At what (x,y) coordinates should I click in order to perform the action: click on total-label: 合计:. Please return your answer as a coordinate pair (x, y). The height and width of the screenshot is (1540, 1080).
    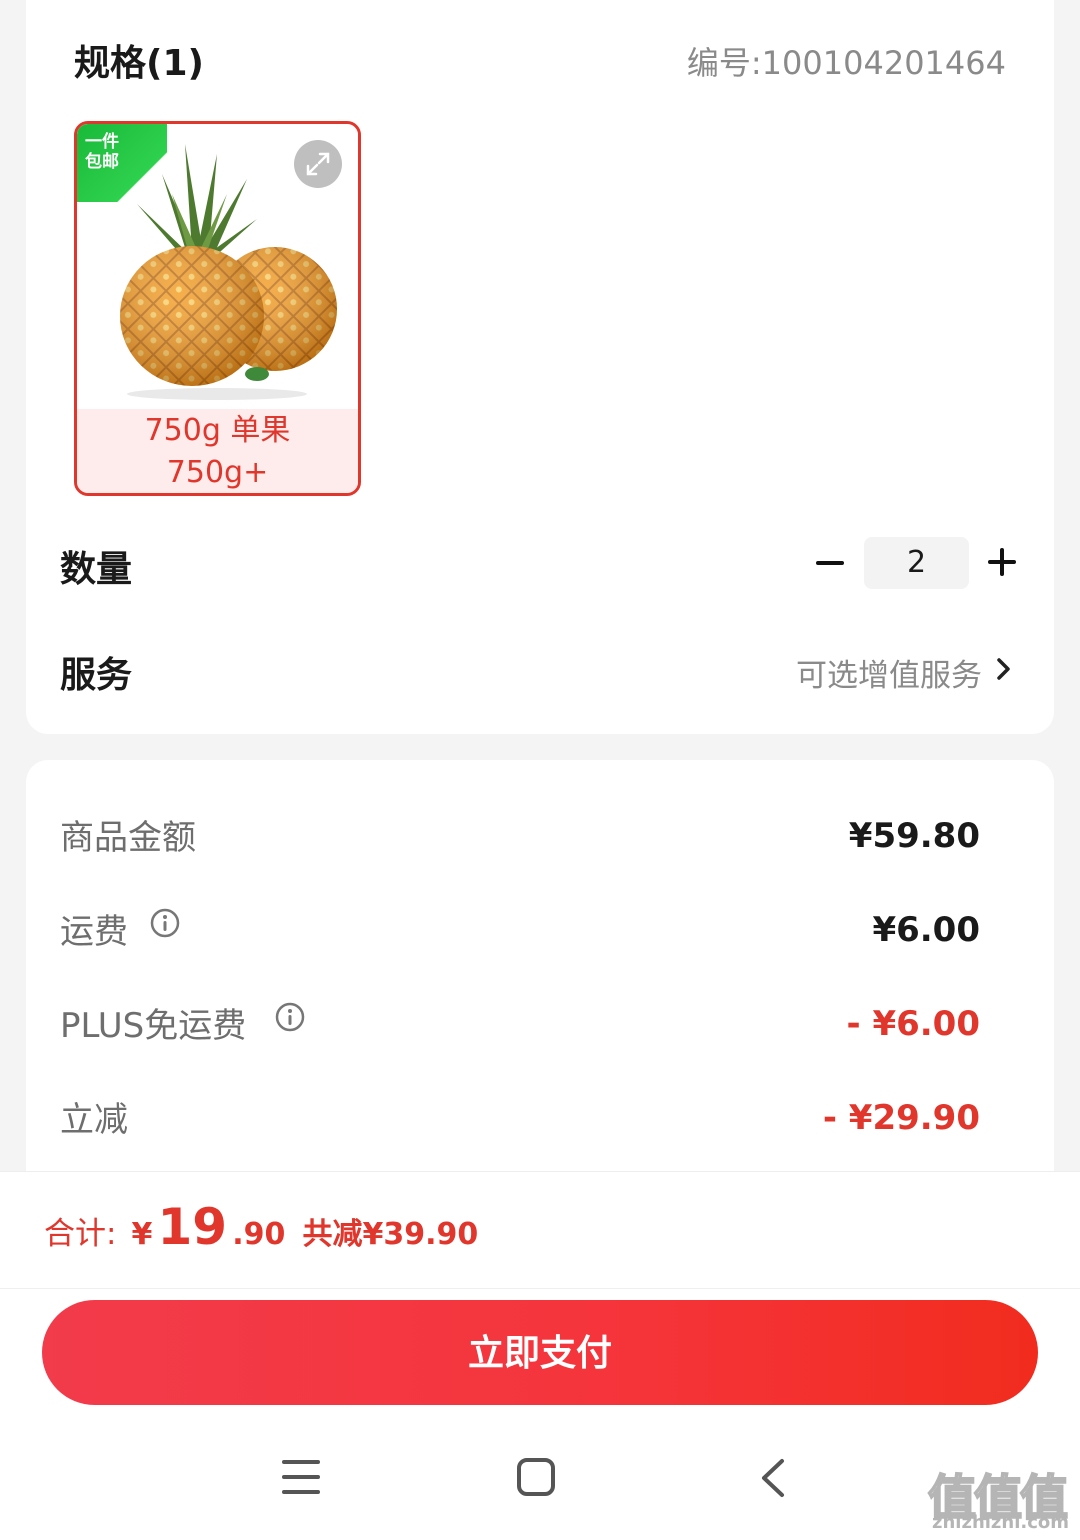
    Looking at the image, I should click on (80, 1234).